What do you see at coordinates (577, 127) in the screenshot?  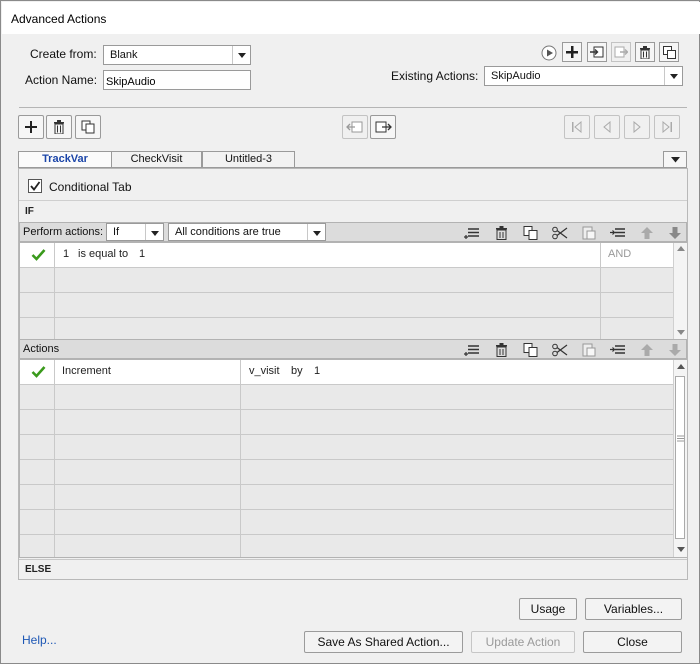 I see `first-tab-button` at bounding box center [577, 127].